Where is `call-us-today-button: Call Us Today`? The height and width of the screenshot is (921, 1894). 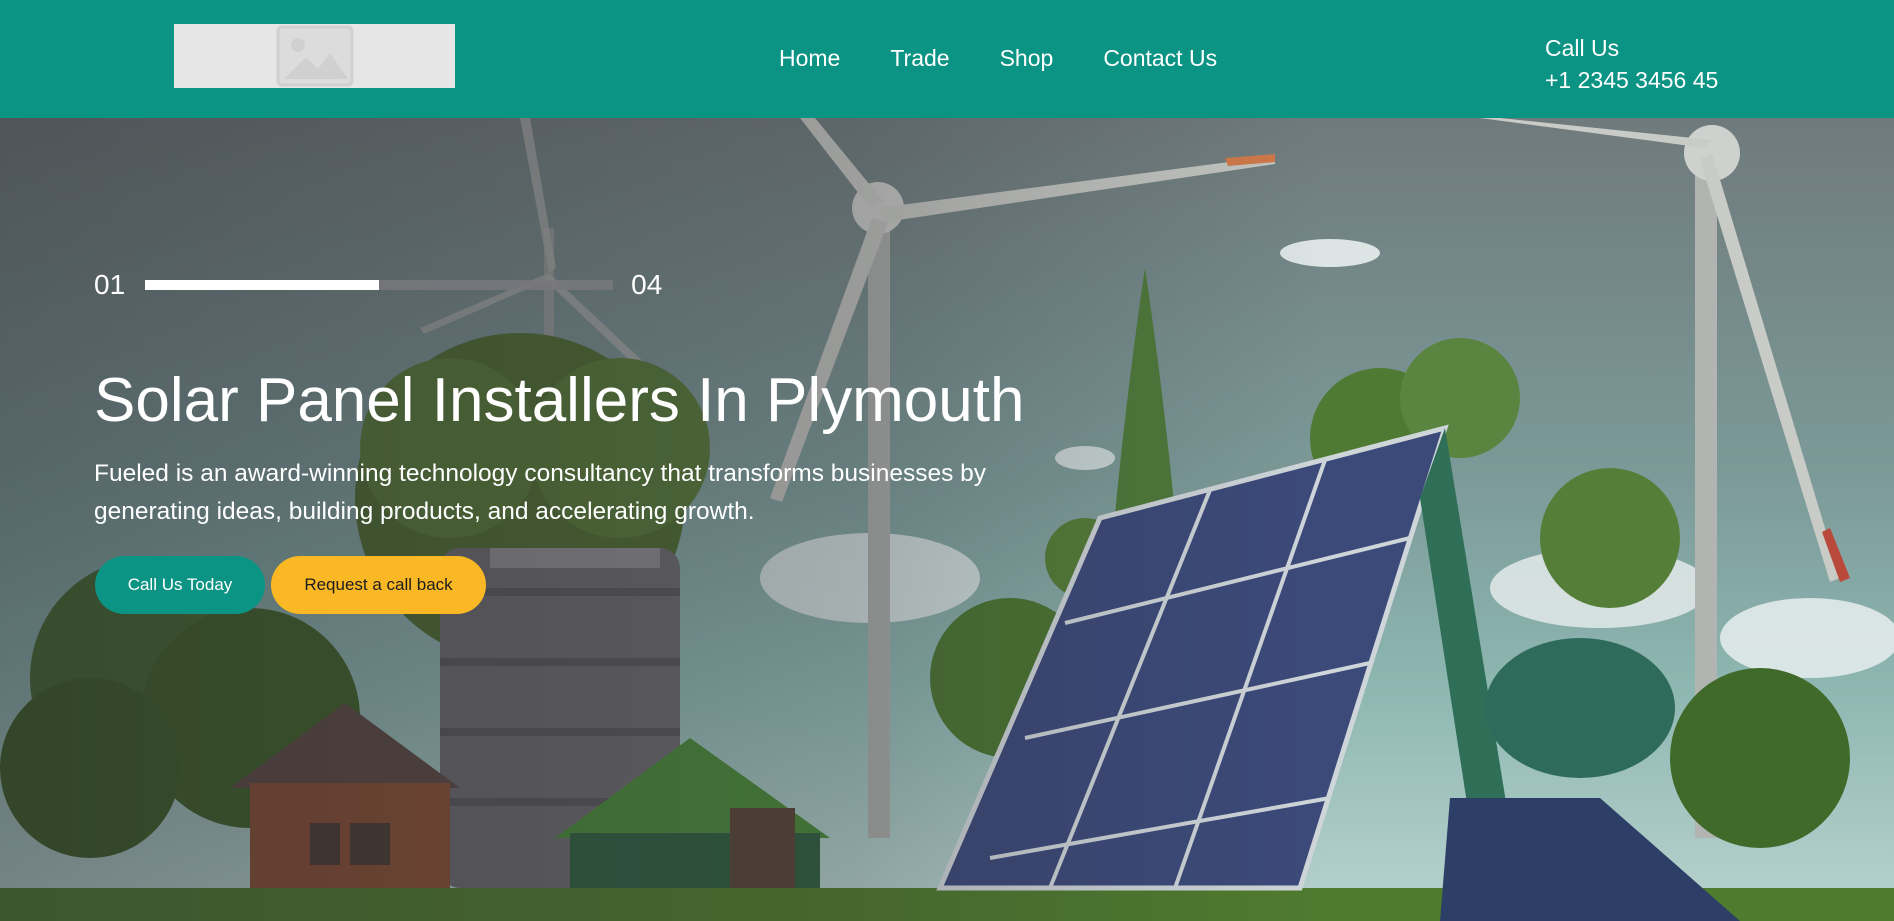 call-us-today-button: Call Us Today is located at coordinates (180, 585).